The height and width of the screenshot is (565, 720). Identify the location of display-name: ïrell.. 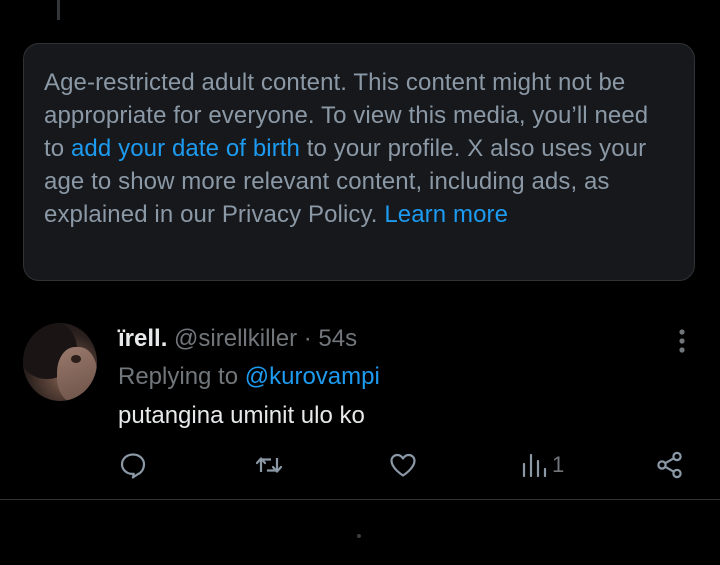
(142, 338).